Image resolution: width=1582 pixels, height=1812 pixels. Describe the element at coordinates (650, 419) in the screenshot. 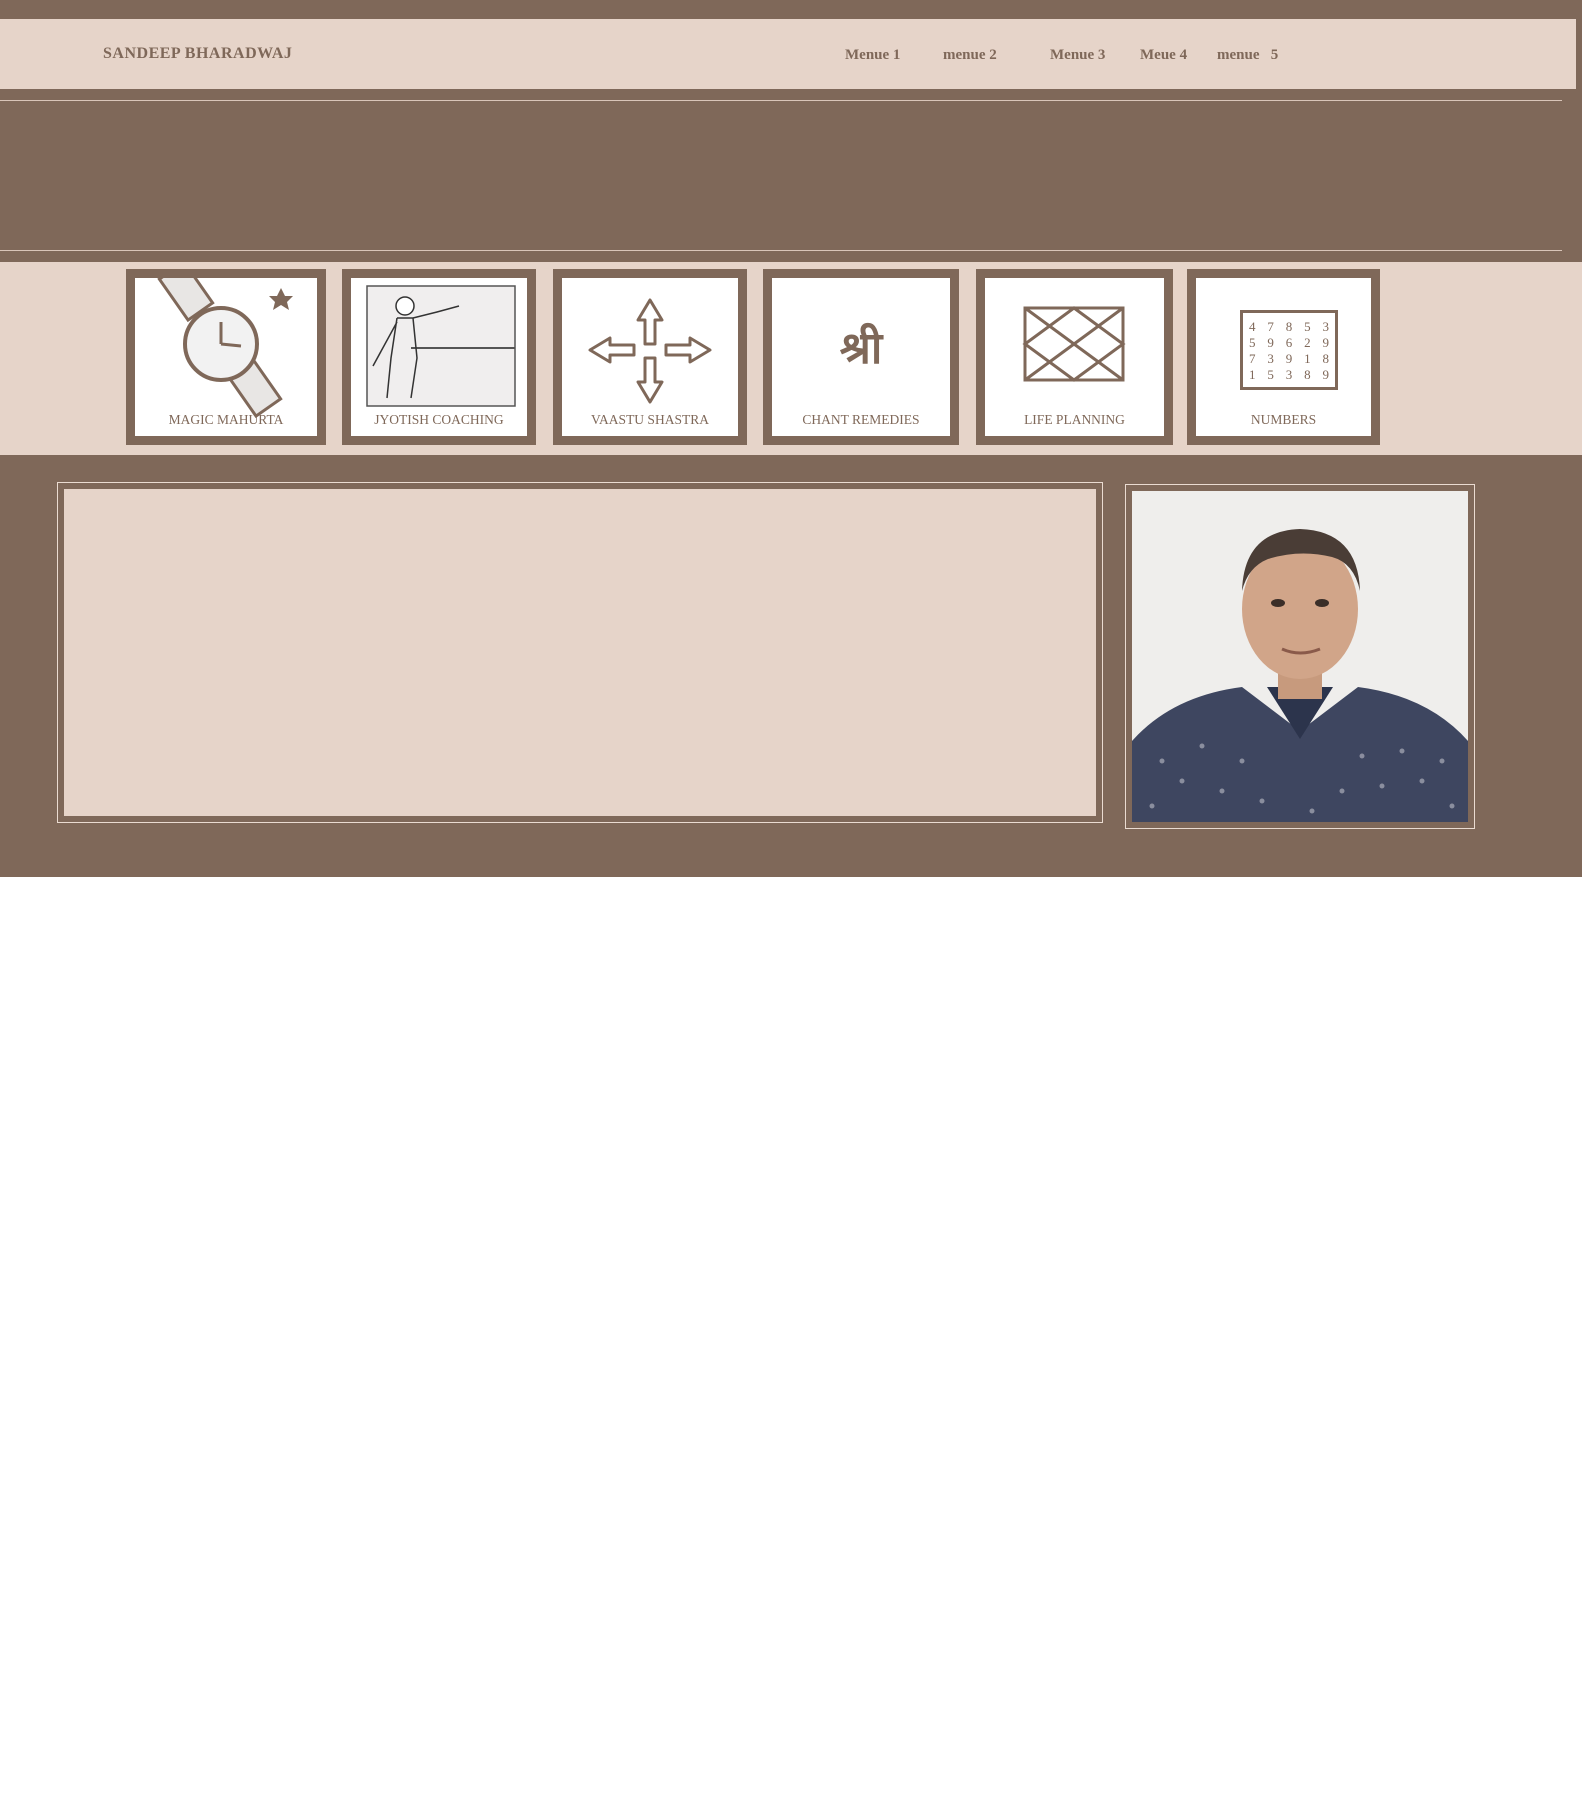

I see `tile-label: VAASTU SHASTRA` at that location.